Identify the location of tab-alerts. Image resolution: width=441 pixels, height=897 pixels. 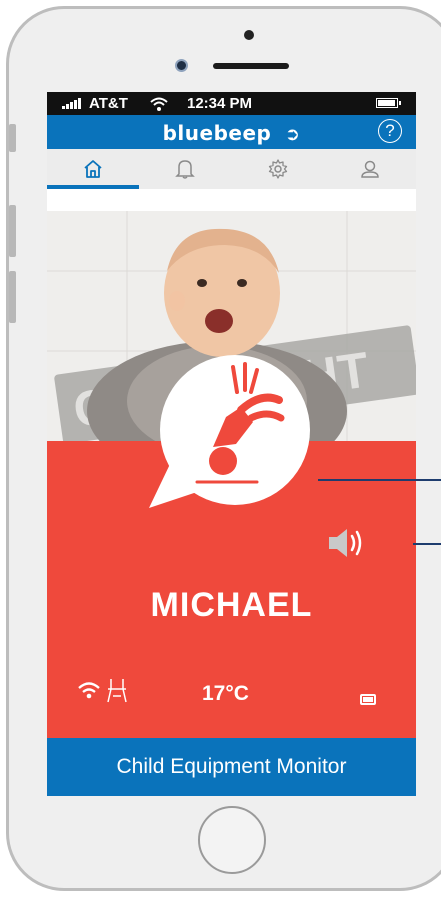
(185, 169).